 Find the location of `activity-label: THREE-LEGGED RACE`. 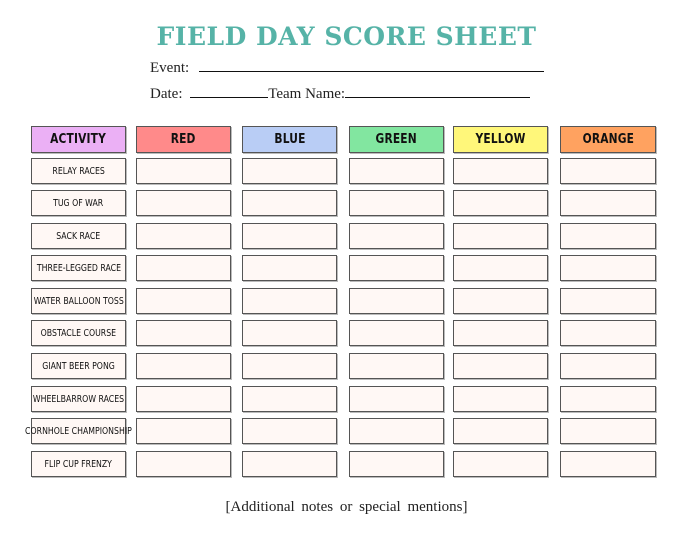

activity-label: THREE-LEGGED RACE is located at coordinates (78, 268).